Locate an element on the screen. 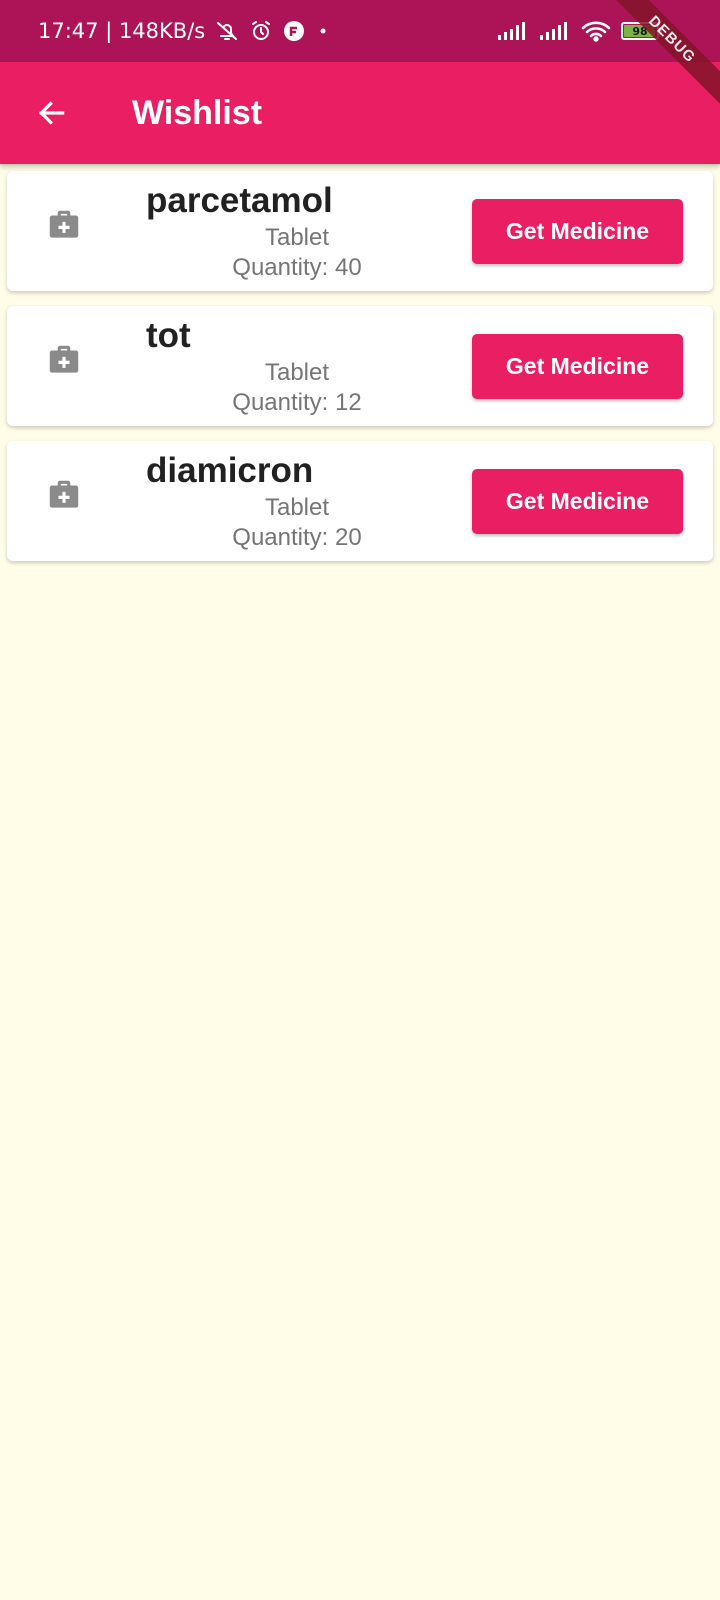 Image resolution: width=720 pixels, height=1600 pixels. medicine-name: diamicron is located at coordinates (230, 470).